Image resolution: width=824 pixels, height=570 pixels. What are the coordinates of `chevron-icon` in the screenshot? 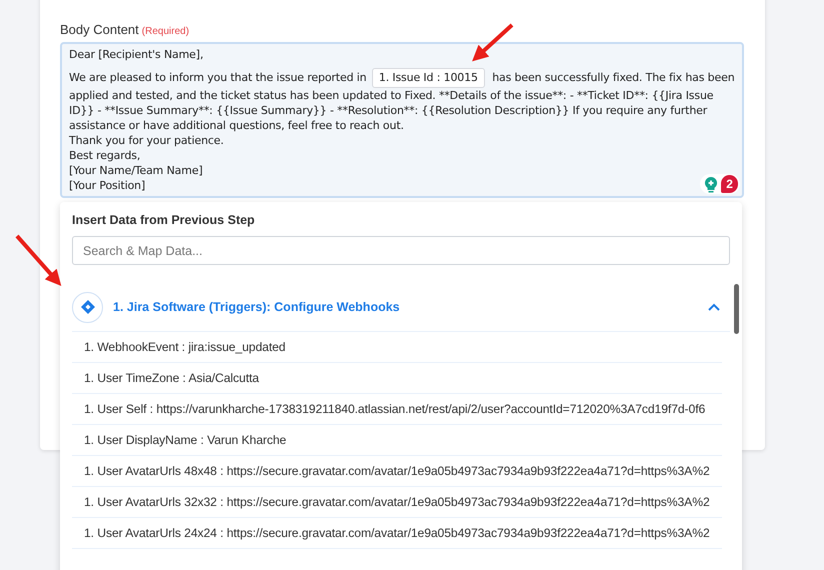 It's located at (714, 307).